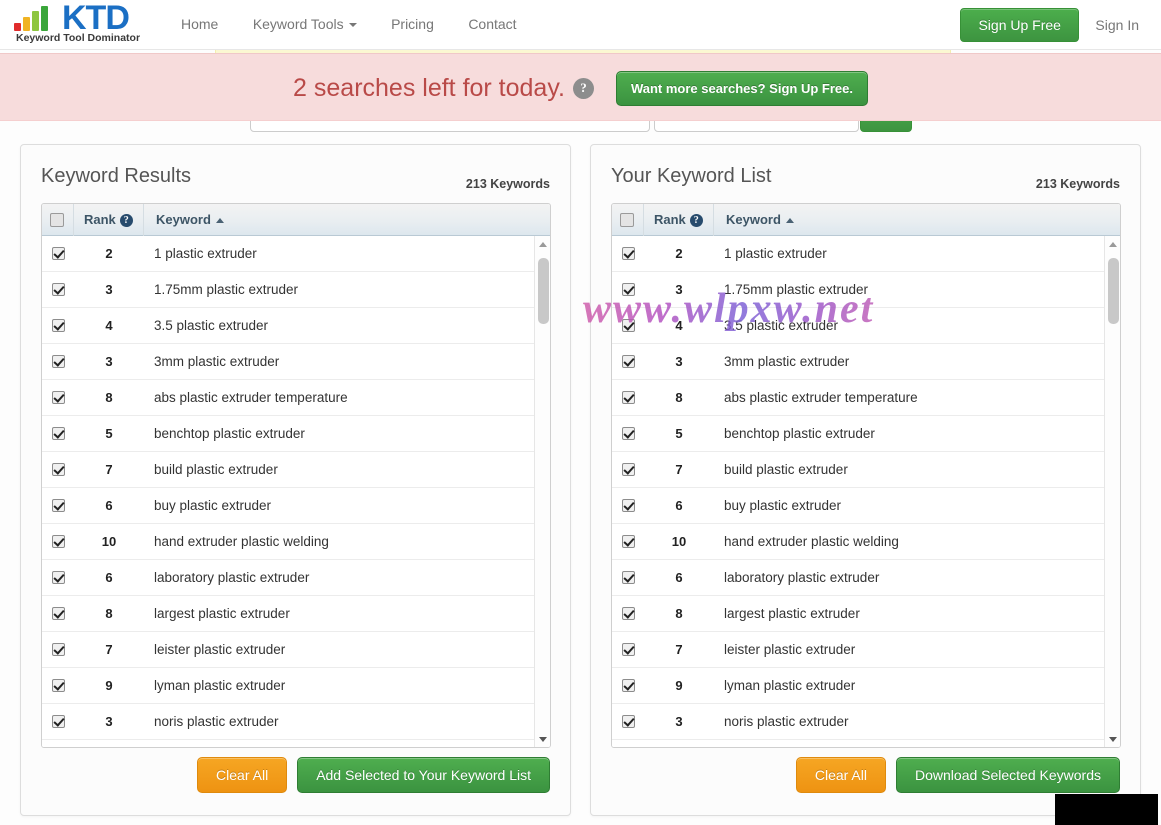  Describe the element at coordinates (492, 24) in the screenshot. I see `nav-item-contact: Contact` at that location.